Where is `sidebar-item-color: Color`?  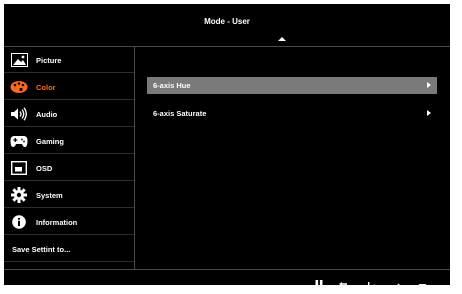 sidebar-item-color: Color is located at coordinates (69, 87).